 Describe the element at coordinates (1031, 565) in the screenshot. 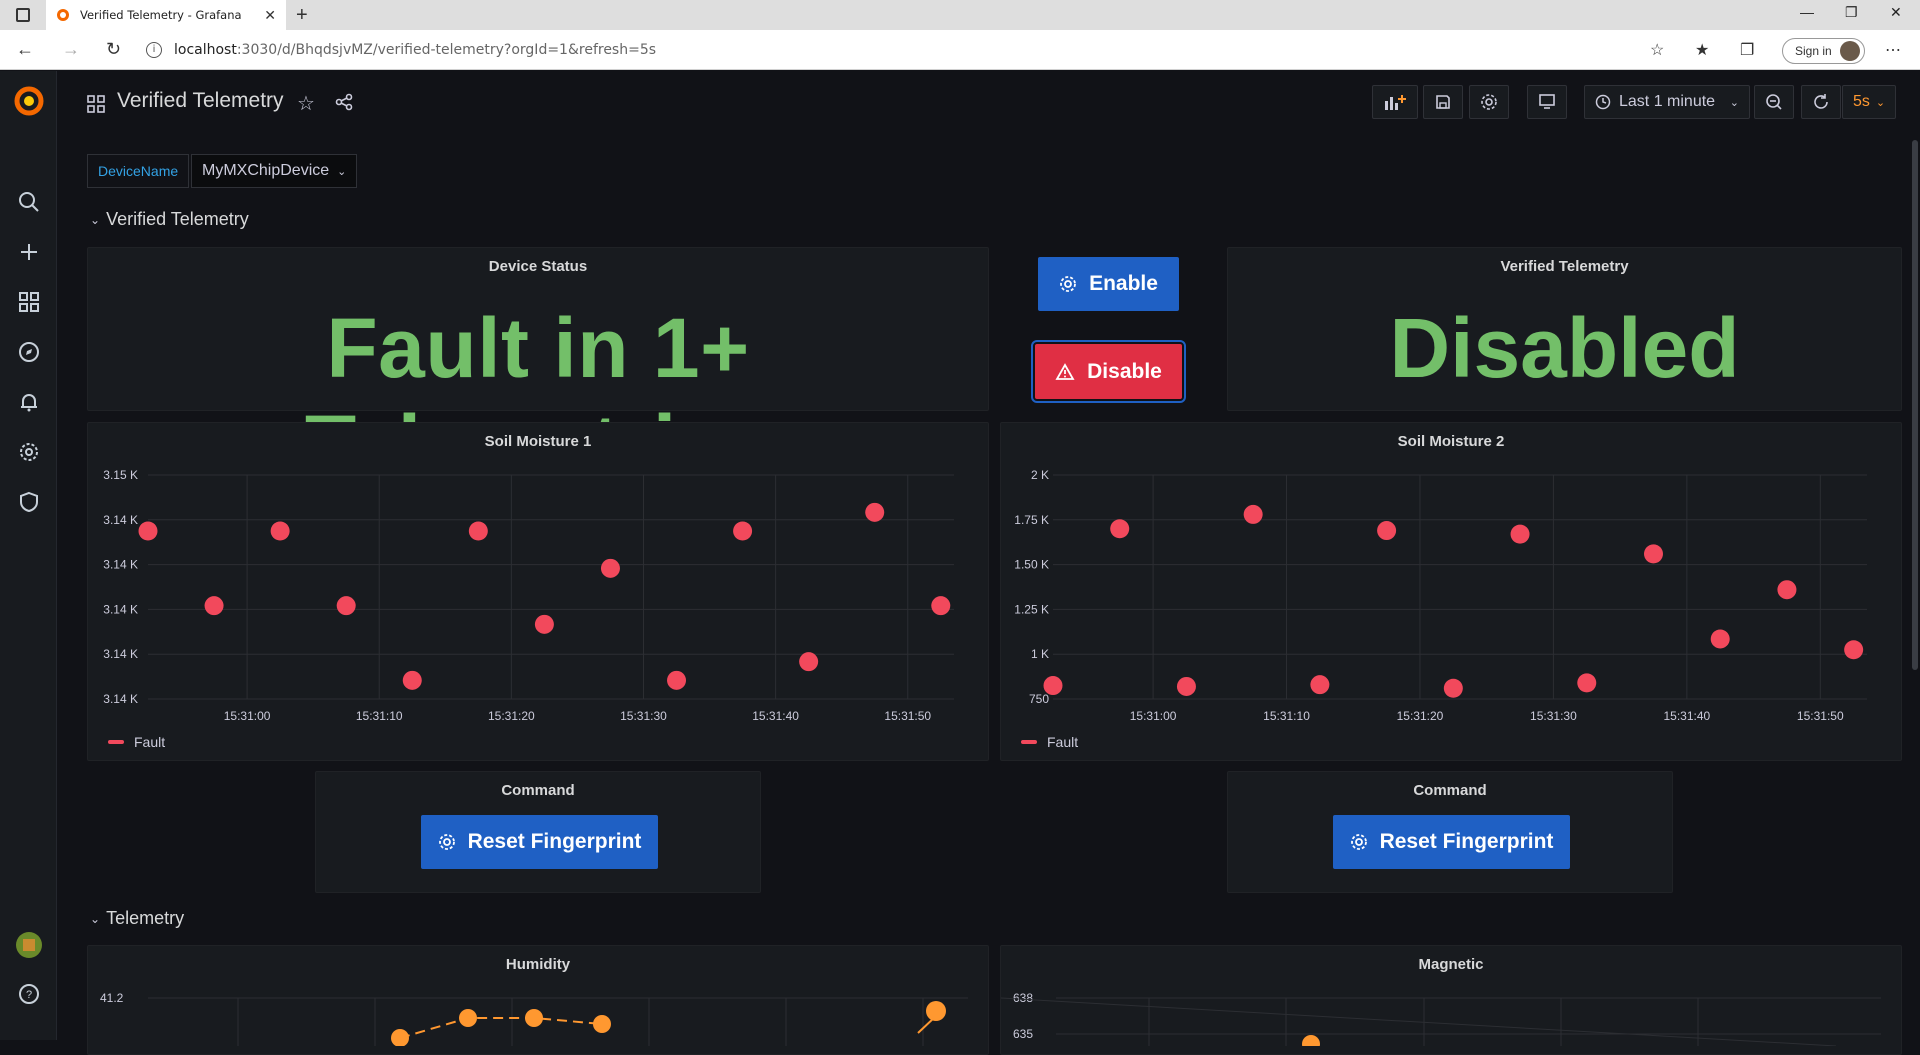

I see `y-tick-label: 1.50 K` at that location.